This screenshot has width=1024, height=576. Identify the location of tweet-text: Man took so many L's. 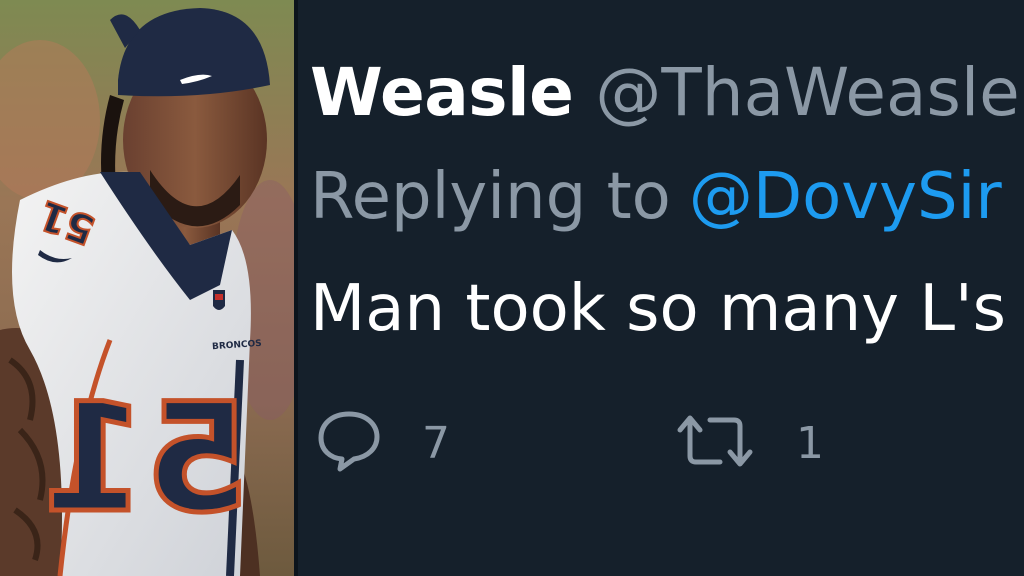
(658, 309).